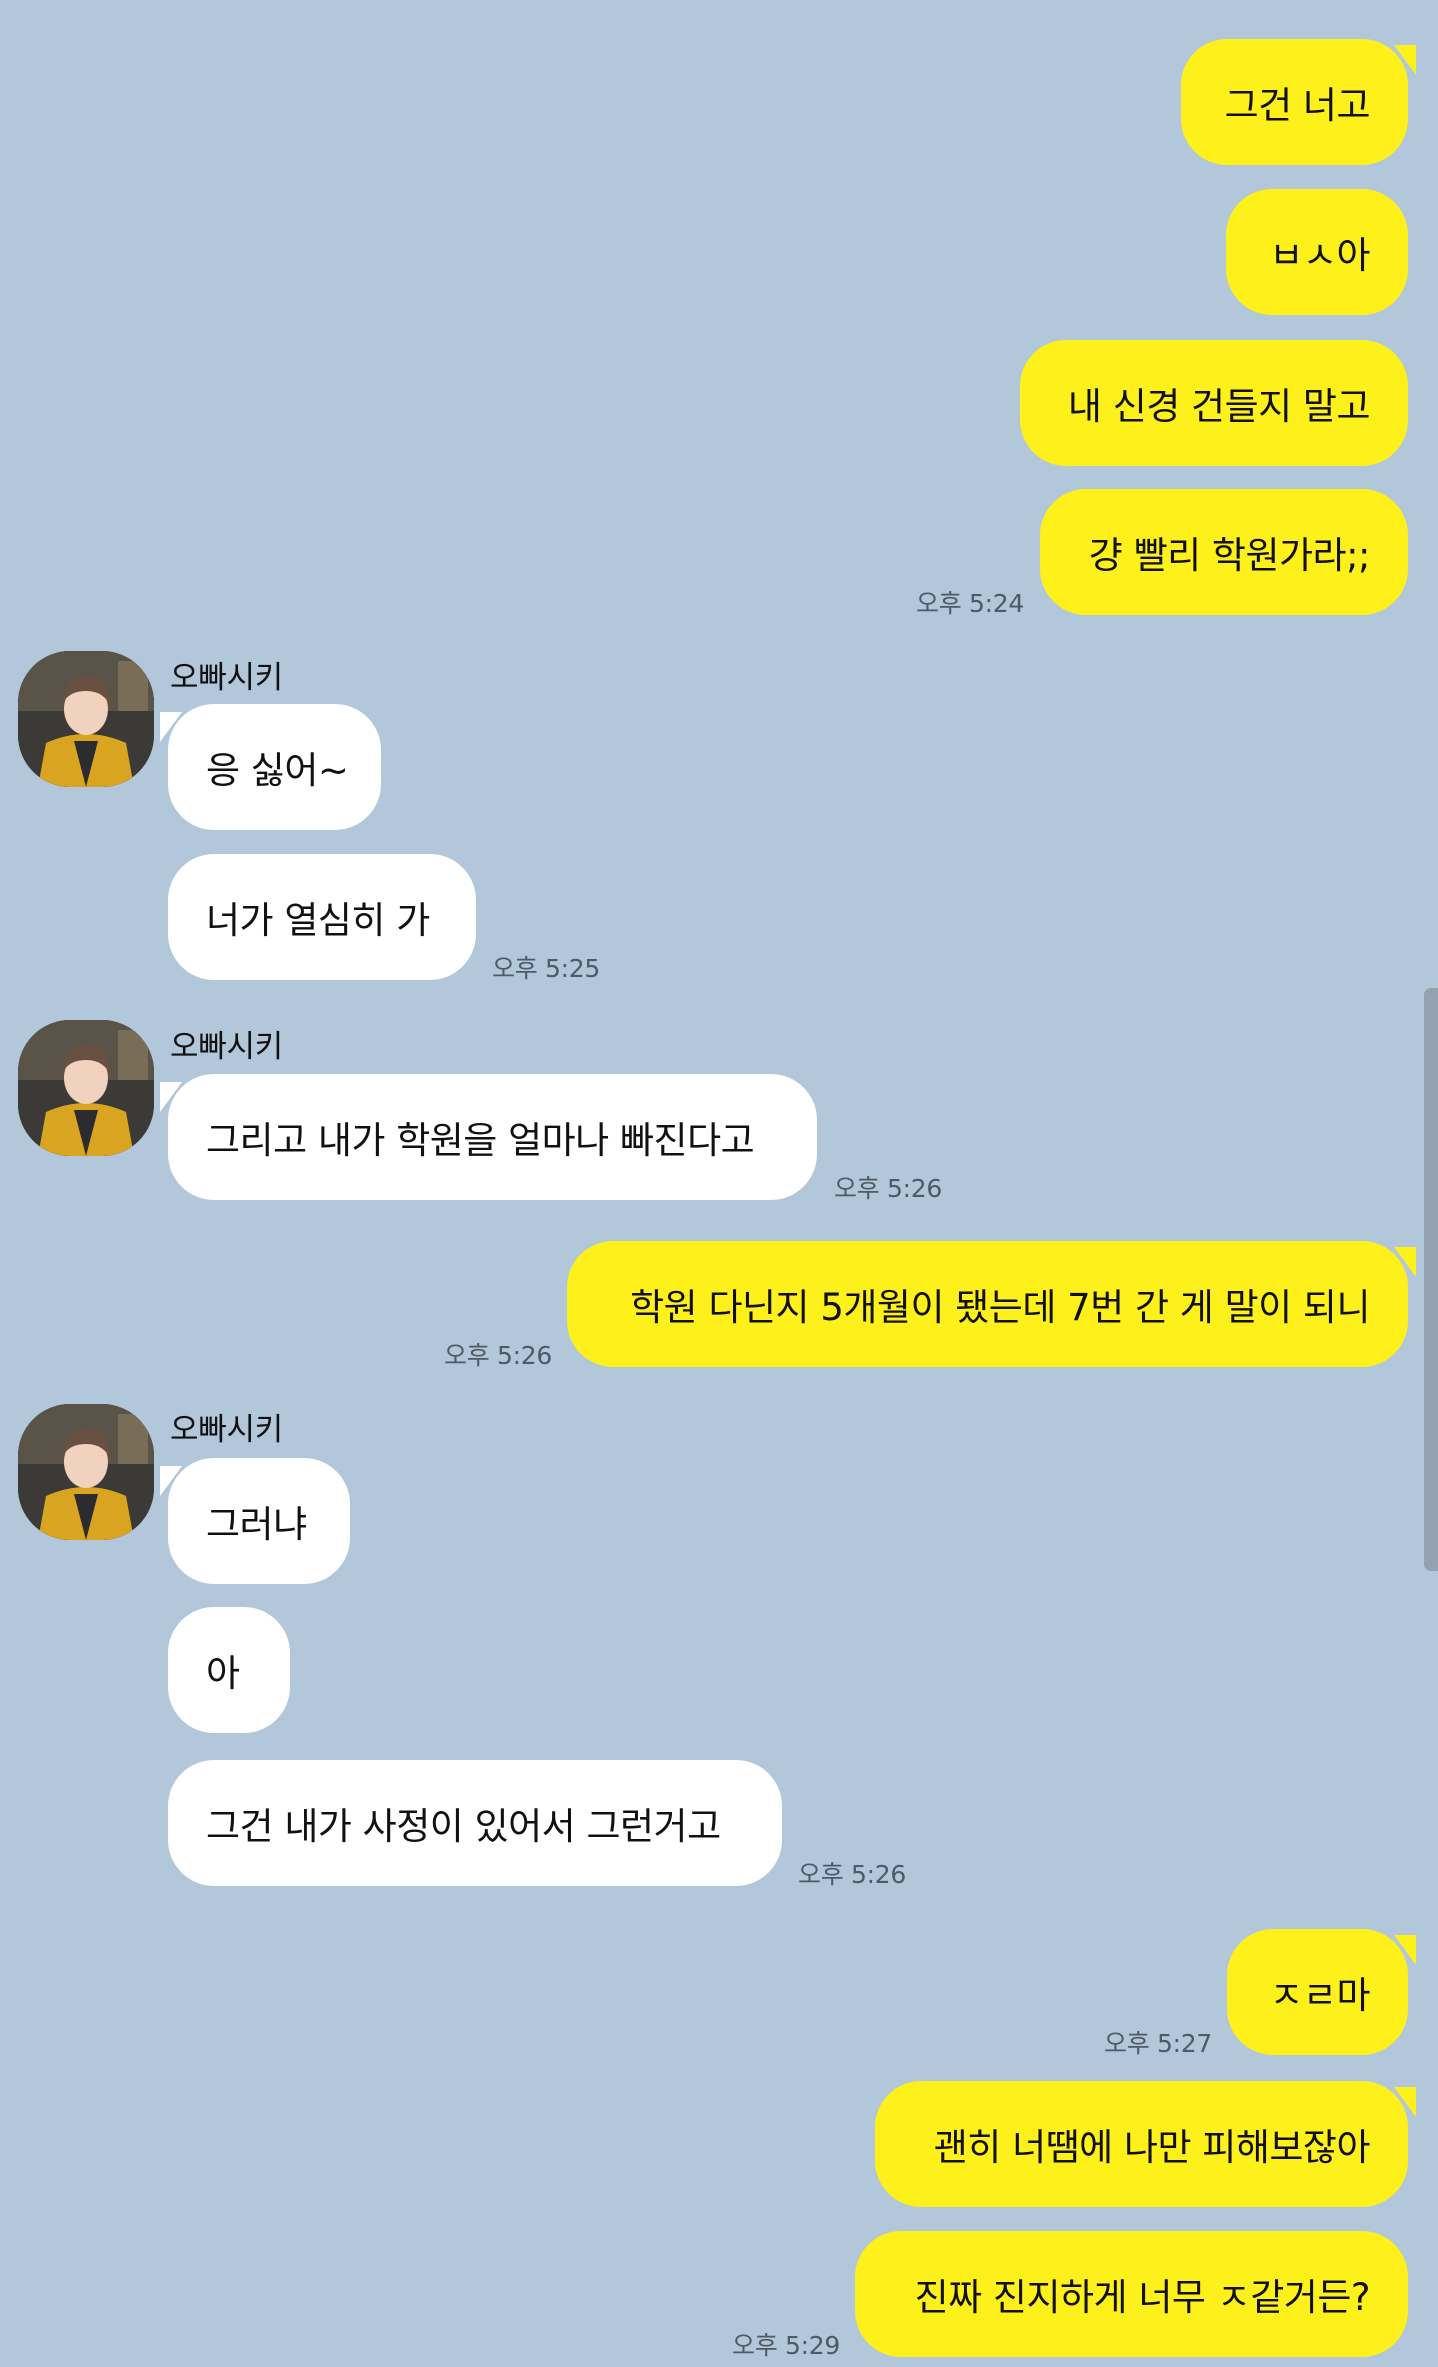  Describe the element at coordinates (463, 1826) in the screenshot. I see `message-text: 그건 내가 사정이 있어서 그런거고` at that location.